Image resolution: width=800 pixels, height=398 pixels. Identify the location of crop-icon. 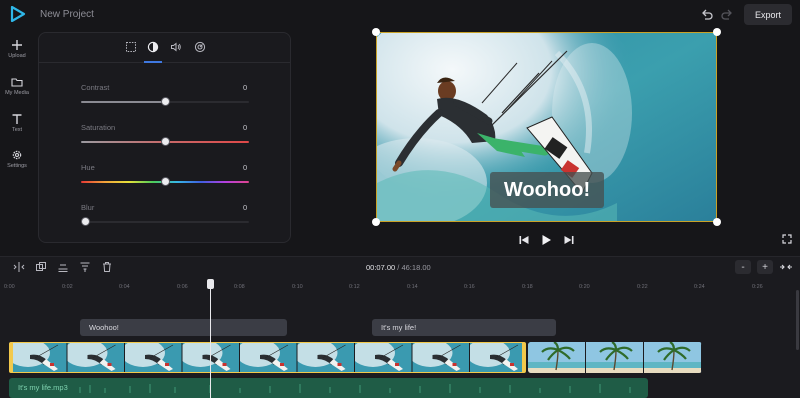
(131, 47).